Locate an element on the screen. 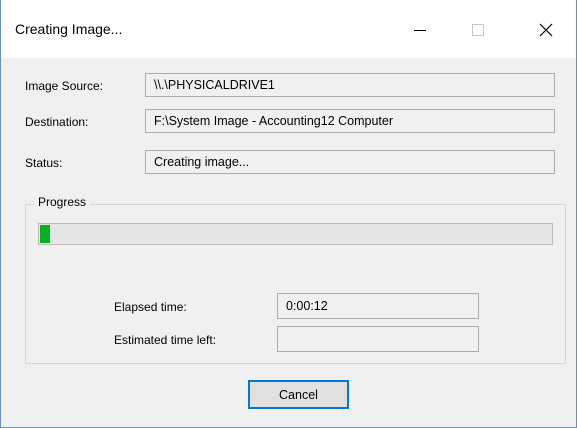 This screenshot has height=428, width=577. close-icon is located at coordinates (546, 30).